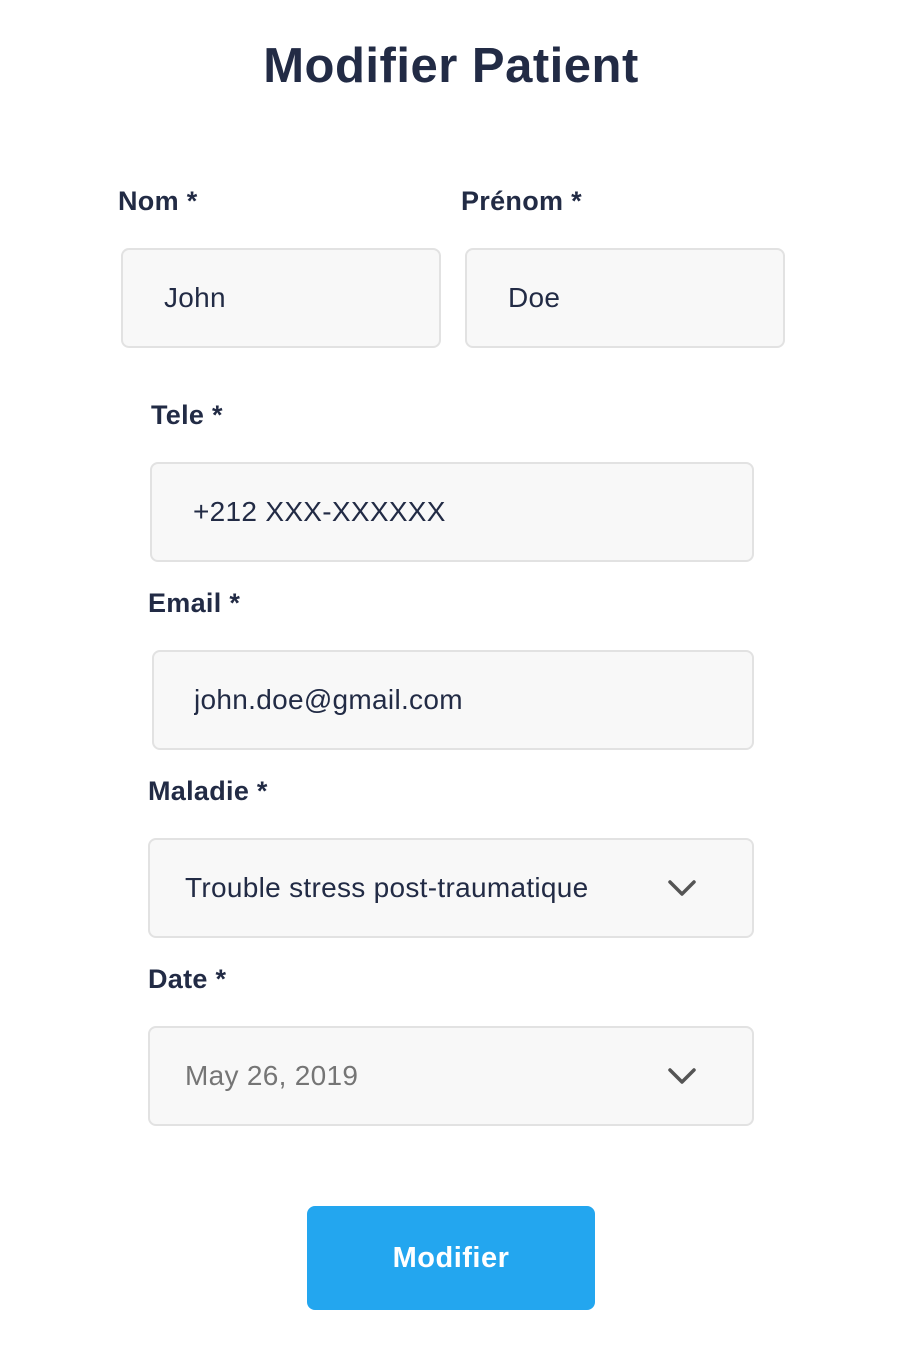 The height and width of the screenshot is (1346, 902). I want to click on modifier-button: Modifier, so click(451, 1258).